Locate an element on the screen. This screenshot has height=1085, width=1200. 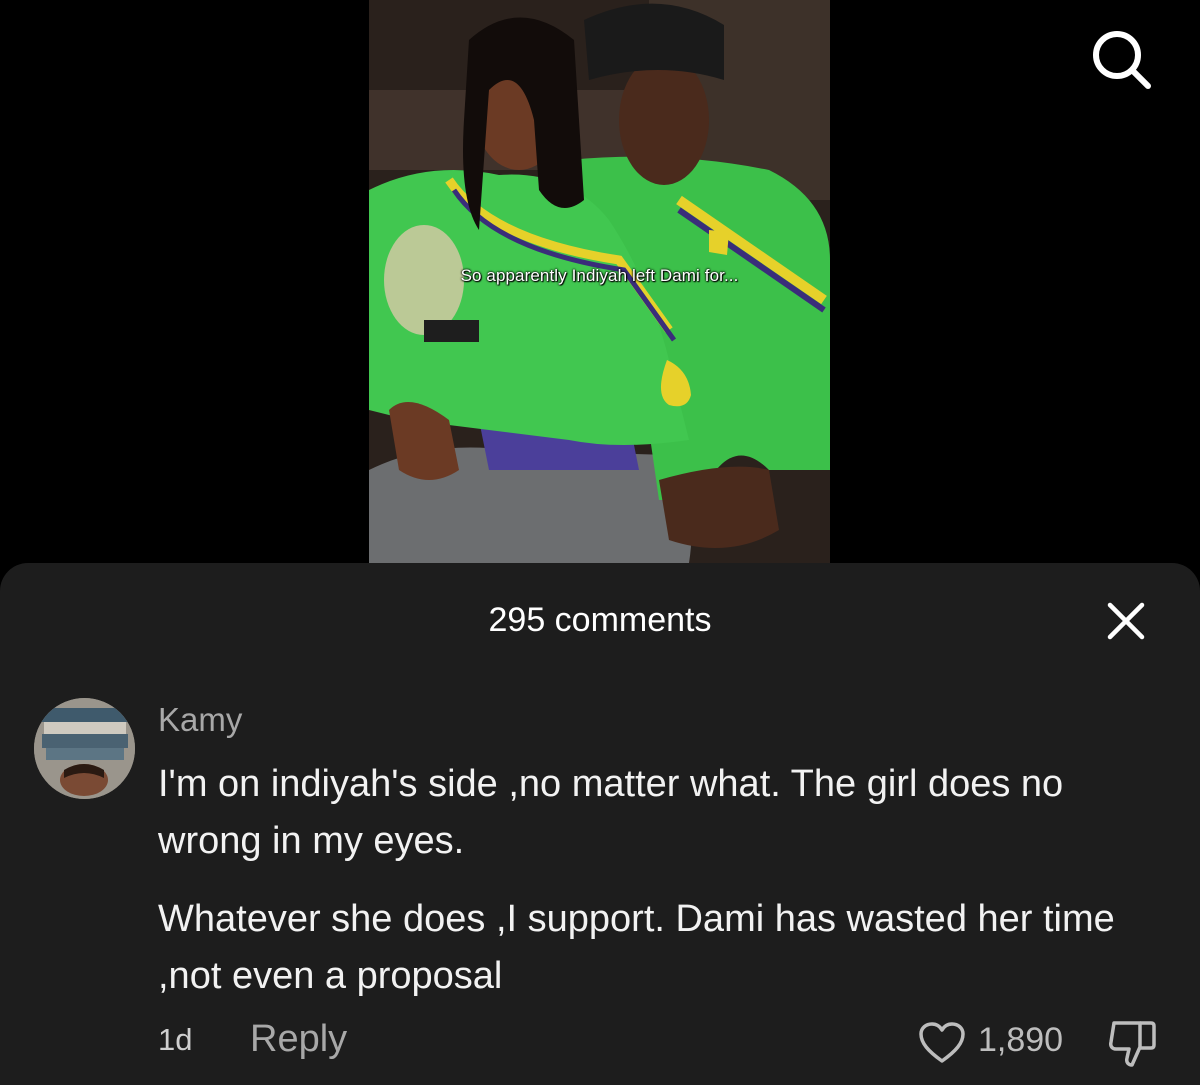
heart-icon is located at coordinates (942, 1042).